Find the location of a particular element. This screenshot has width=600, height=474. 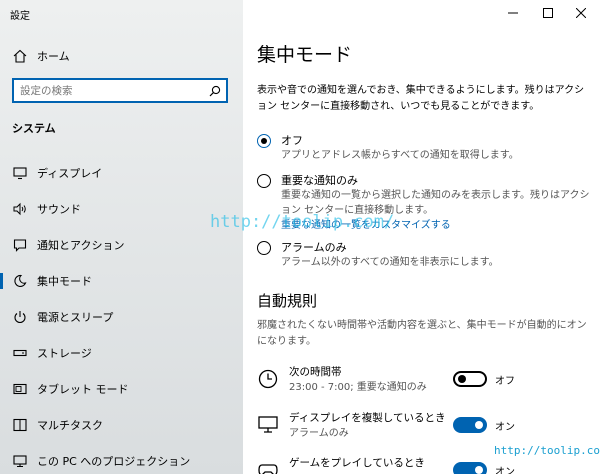

sidebar-item-label: タブレット モード is located at coordinates (83, 389).